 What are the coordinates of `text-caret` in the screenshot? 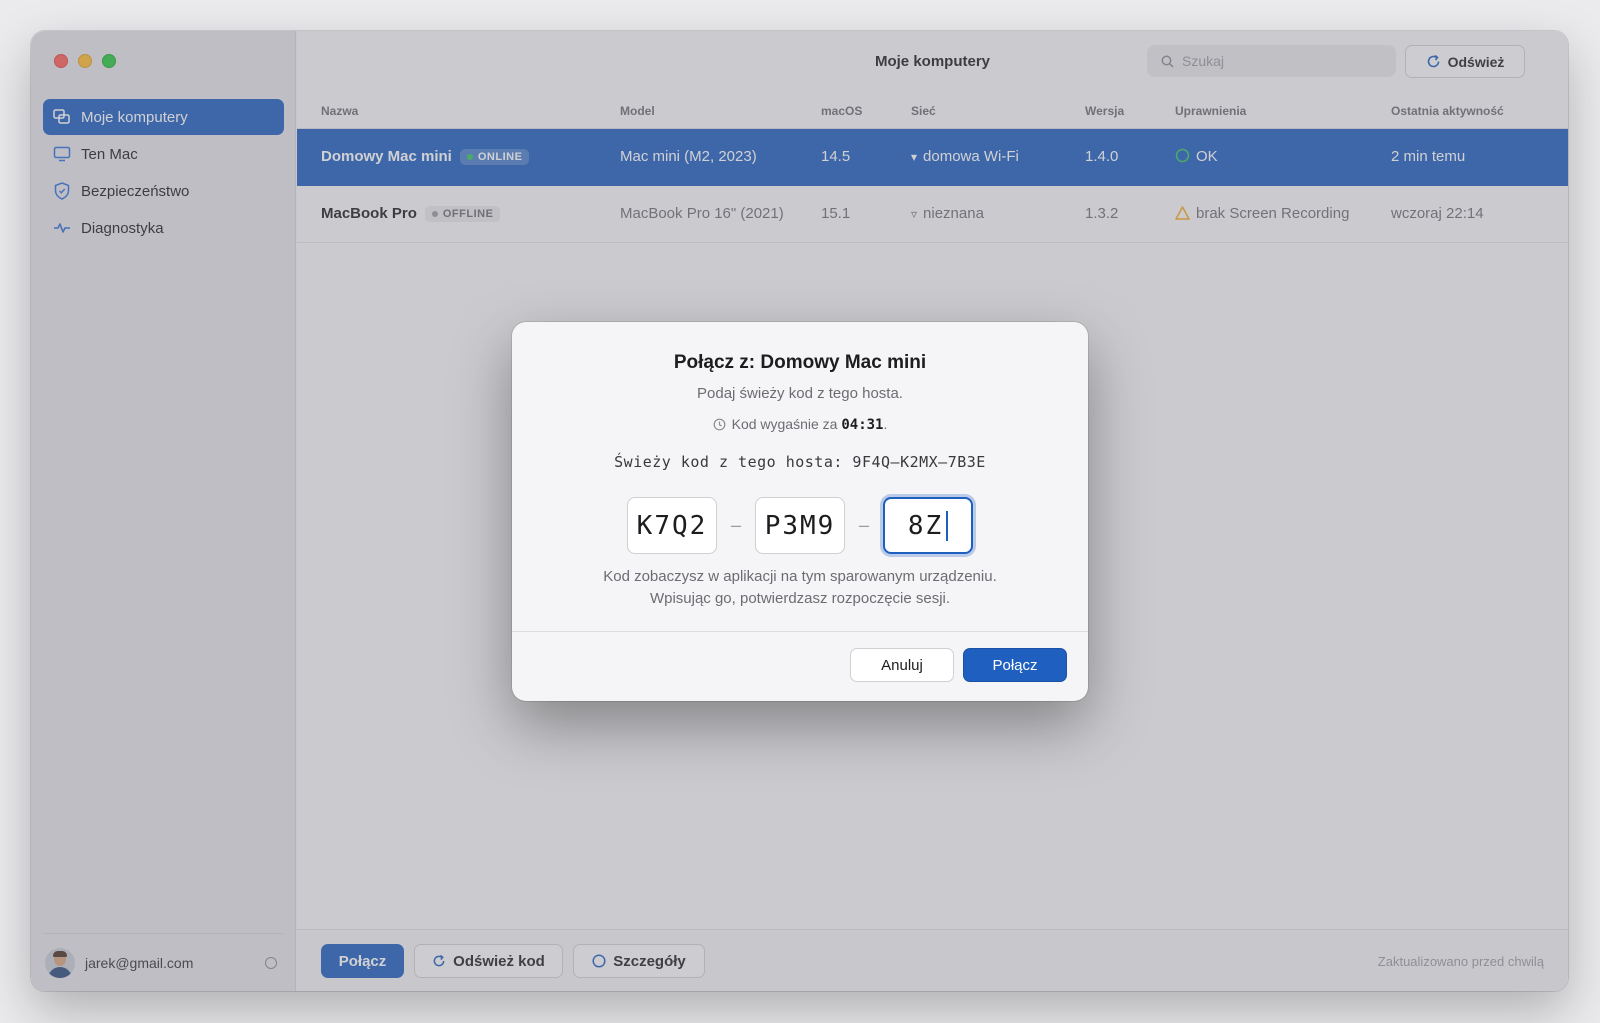 It's located at (947, 525).